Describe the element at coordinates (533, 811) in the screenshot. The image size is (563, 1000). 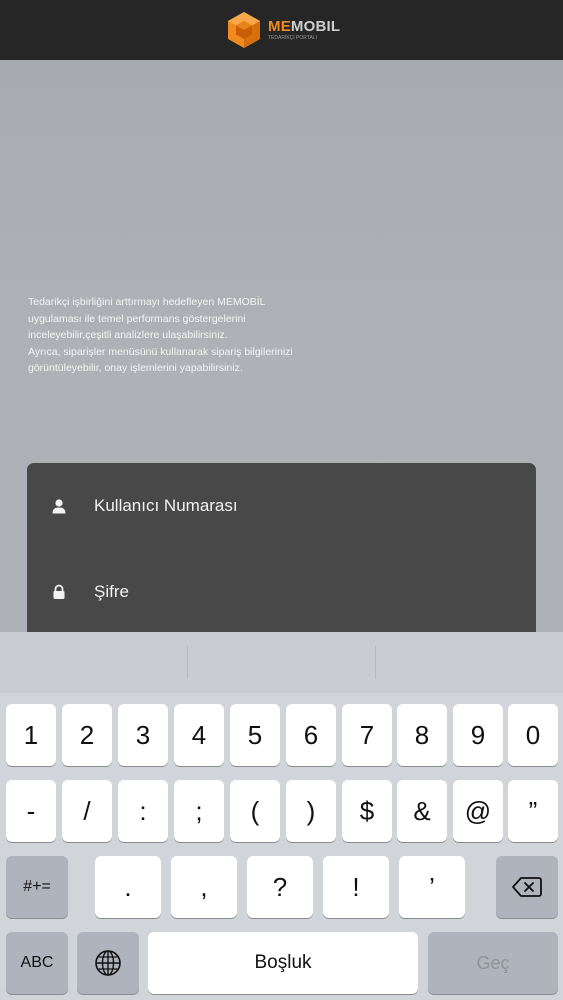
I see `key-quote: ”` at that location.